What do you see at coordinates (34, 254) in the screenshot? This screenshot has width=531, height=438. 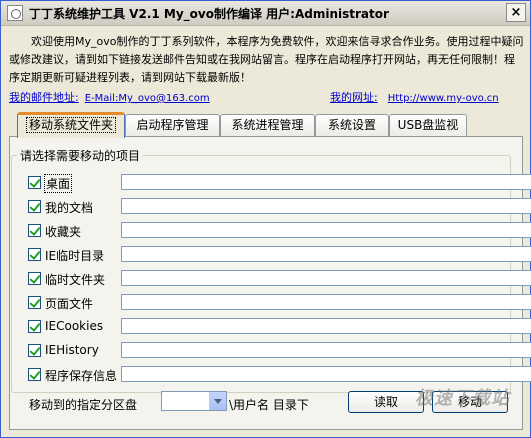 I see `checkbox-ie-temp` at bounding box center [34, 254].